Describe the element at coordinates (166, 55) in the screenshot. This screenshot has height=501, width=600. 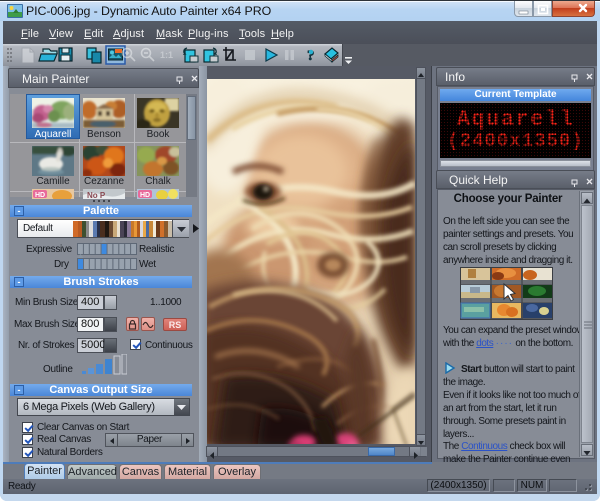
I see `svg-text: 1:1` at that location.